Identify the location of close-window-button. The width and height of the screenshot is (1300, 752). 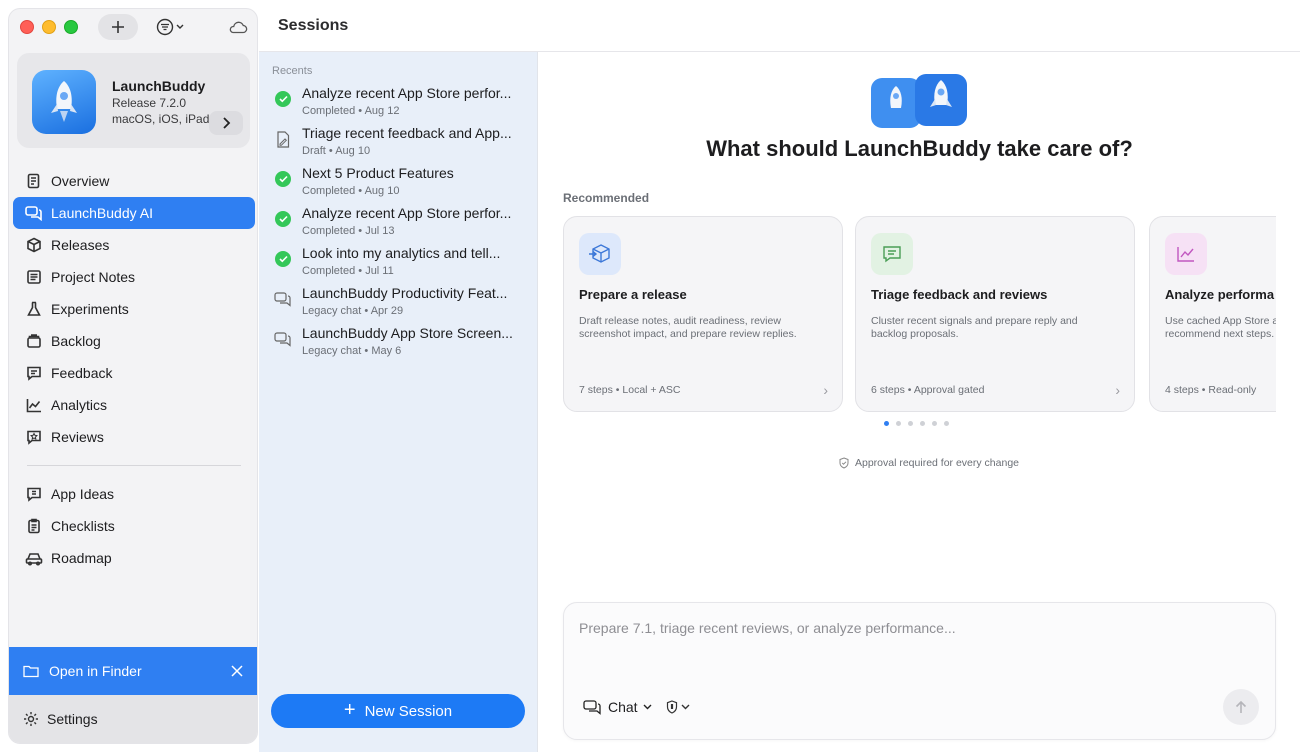
(27, 27).